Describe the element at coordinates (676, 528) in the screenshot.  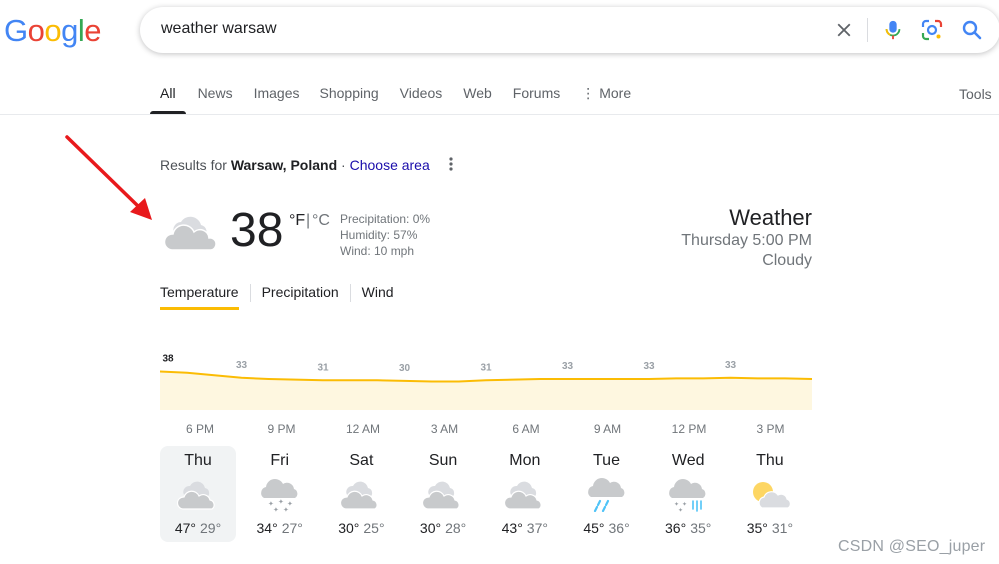
I see `forecast-high: 36°` at that location.